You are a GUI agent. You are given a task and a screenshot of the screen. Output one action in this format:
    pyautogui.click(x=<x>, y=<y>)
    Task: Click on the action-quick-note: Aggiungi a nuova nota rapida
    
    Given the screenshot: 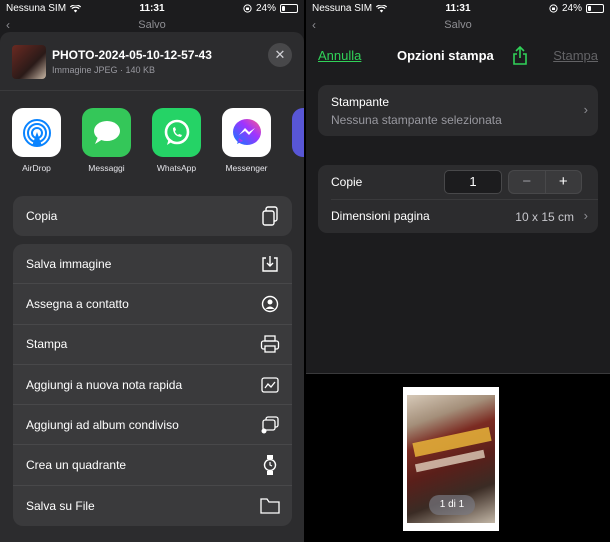 What is the action you would take?
    pyautogui.click(x=152, y=385)
    